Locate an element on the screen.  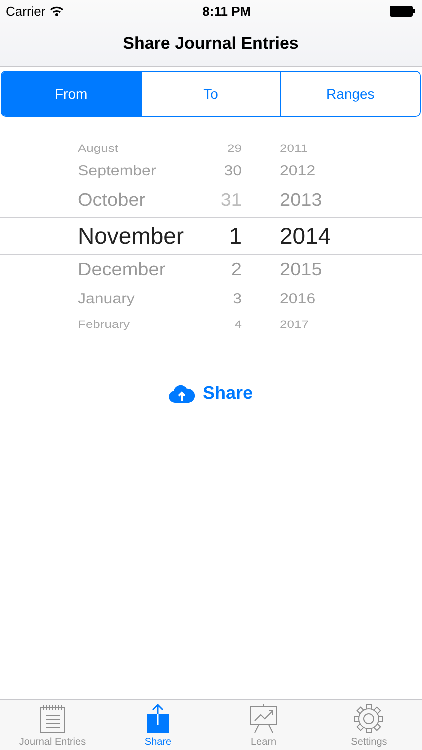
picker-year: 2012 is located at coordinates (310, 172).